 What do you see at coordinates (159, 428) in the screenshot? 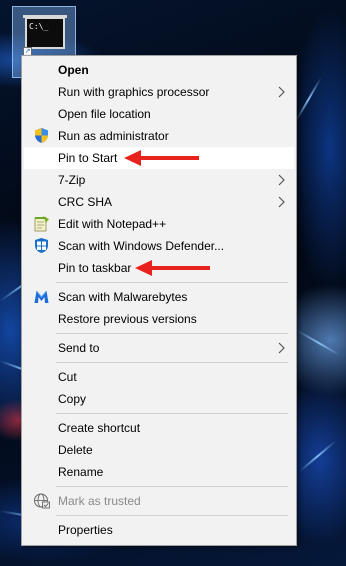
I see `menu-item-create-shortcut: Create shortcut` at bounding box center [159, 428].